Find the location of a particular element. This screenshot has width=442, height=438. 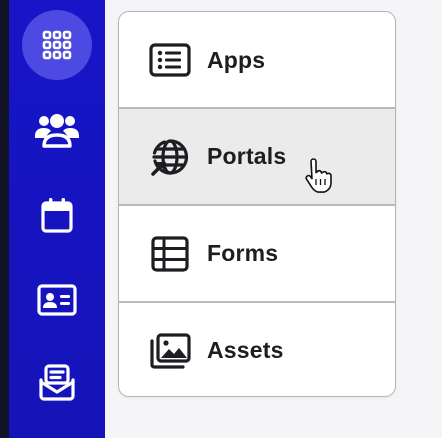

globe-arrow-icon is located at coordinates (170, 157).